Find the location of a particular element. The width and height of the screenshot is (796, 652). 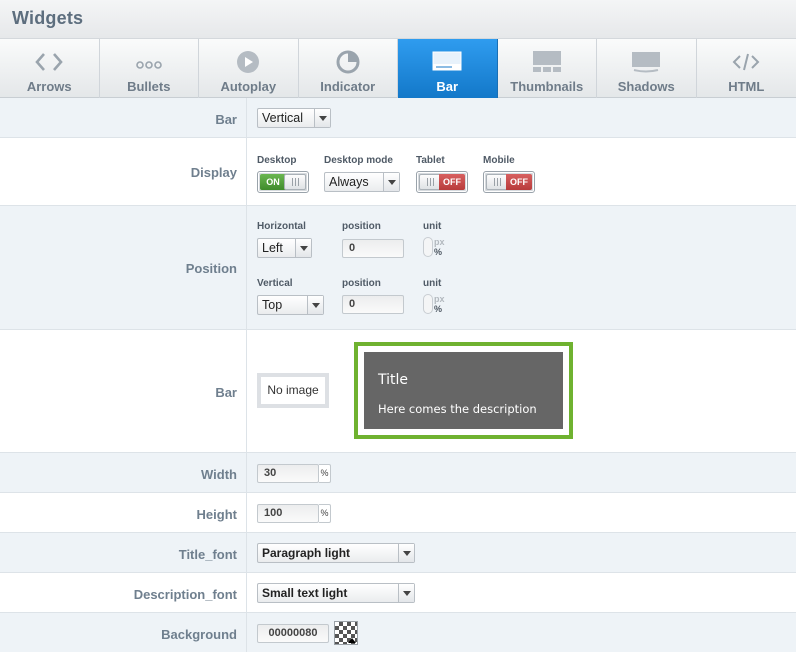

display-label: Display is located at coordinates (213, 172).